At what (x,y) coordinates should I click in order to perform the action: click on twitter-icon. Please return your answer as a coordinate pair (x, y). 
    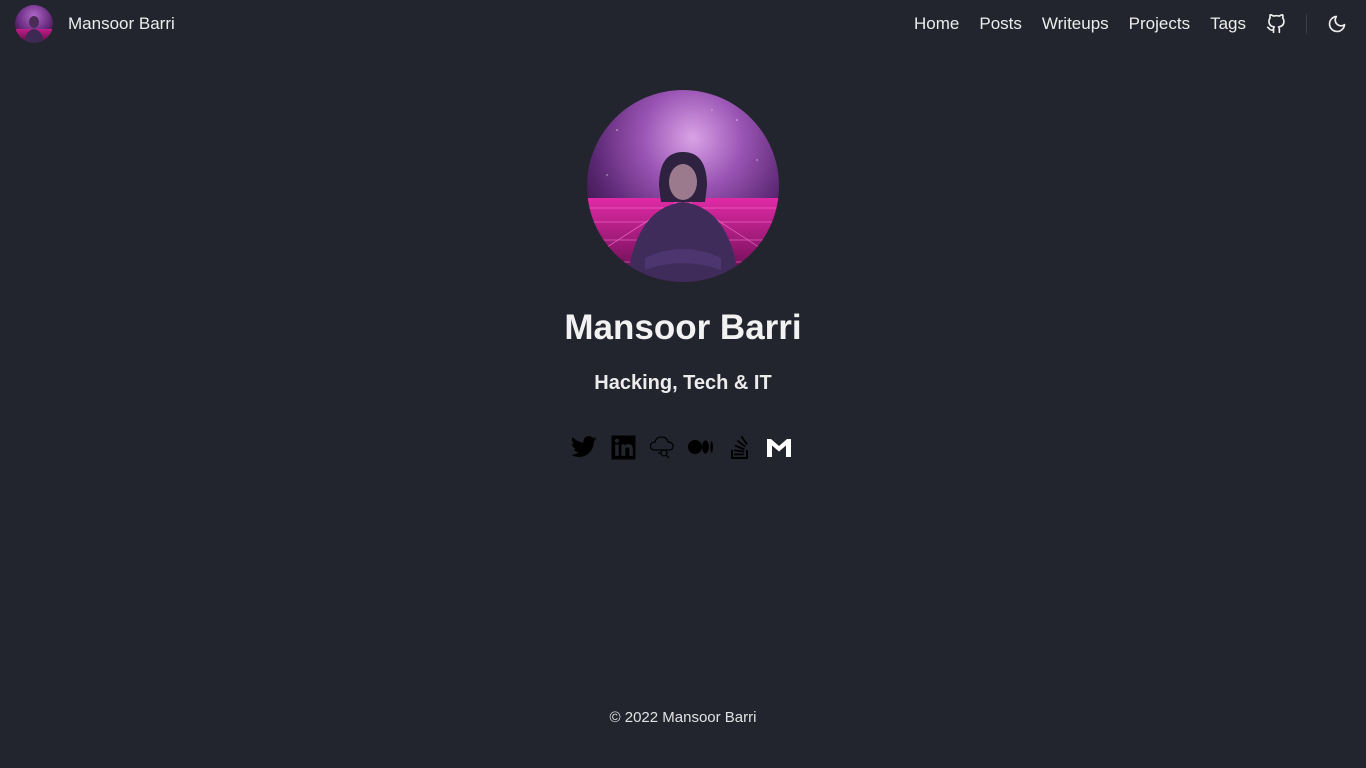
    Looking at the image, I should click on (584, 447).